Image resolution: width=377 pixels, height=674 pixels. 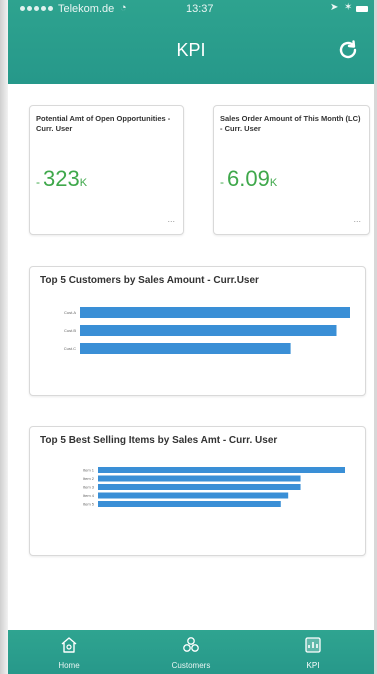 I want to click on best-selling-items-chart: Item 1 Item 2 Item 3 Item 4 Item 5, so click(x=214, y=487).